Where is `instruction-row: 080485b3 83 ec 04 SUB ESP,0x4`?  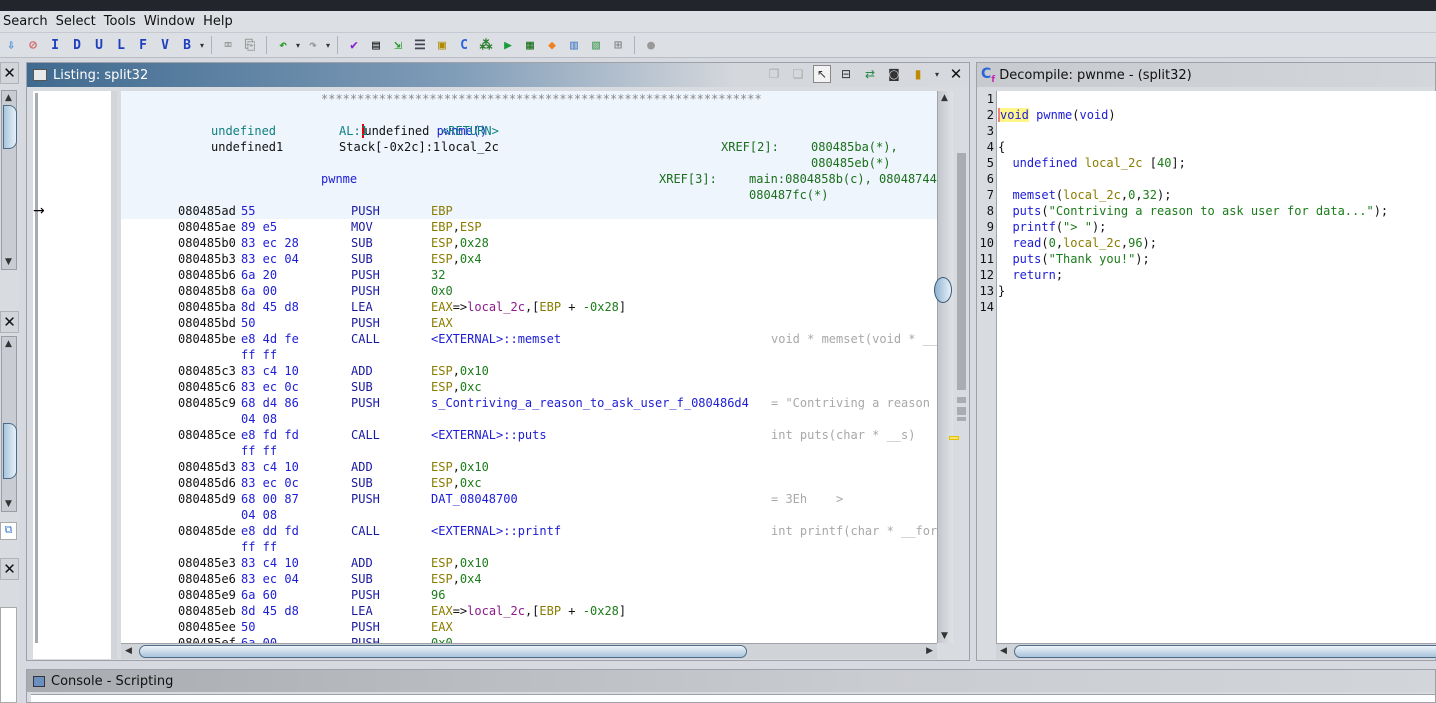
instruction-row: 080485b3 83 ec 04 SUB ESP,0x4 is located at coordinates (529, 259).